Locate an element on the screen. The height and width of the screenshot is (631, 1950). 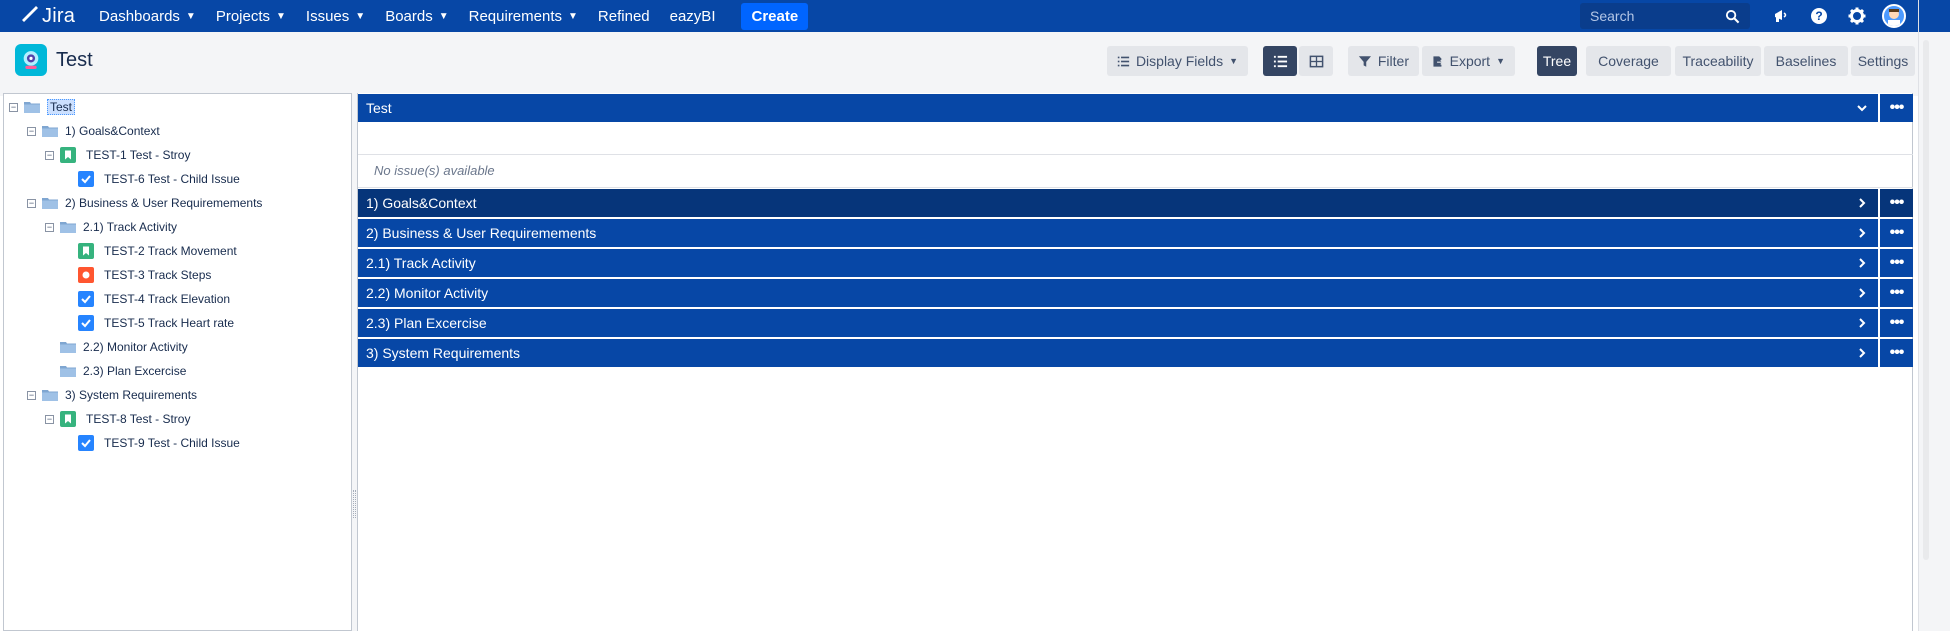
nav-item-refined: Refined is located at coordinates (624, 16).